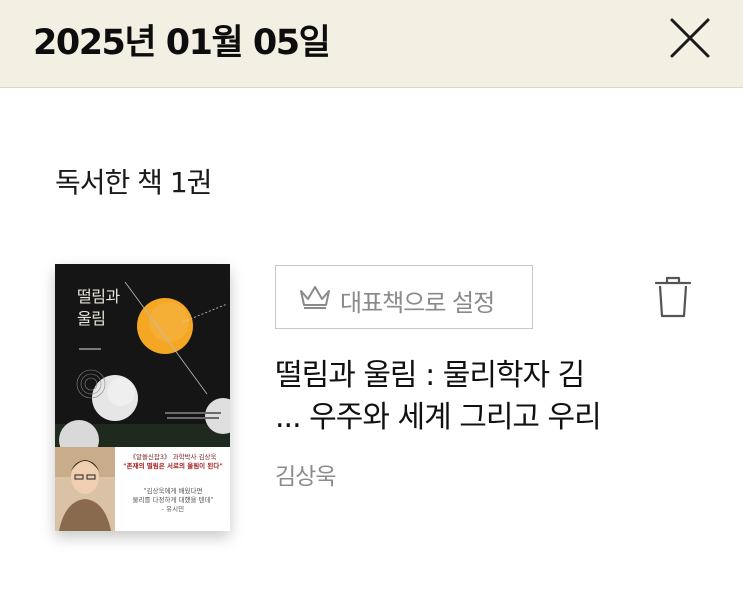 The height and width of the screenshot is (613, 743). Describe the element at coordinates (465, 397) in the screenshot. I see `book-title: 떨림과 울림 : 물리학자 김 ... 우주와 세계 그리고 우리` at that location.